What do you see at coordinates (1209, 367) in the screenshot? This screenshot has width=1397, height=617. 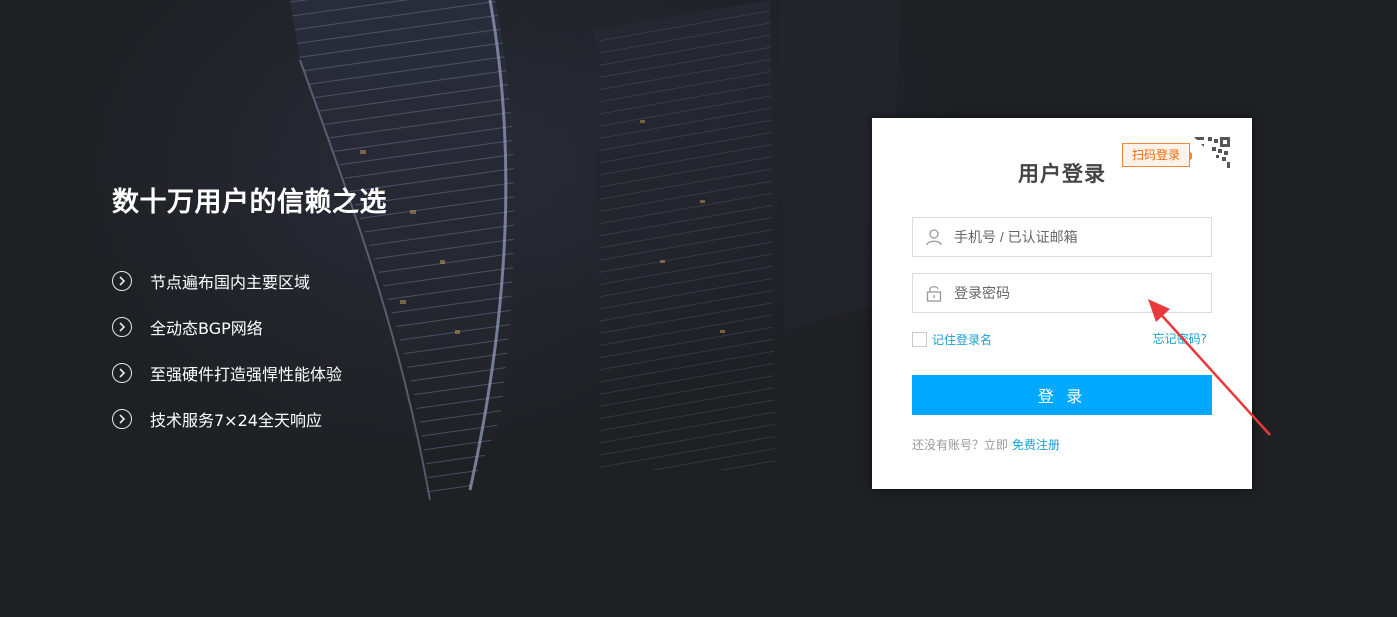 I see `annotation-arrow` at bounding box center [1209, 367].